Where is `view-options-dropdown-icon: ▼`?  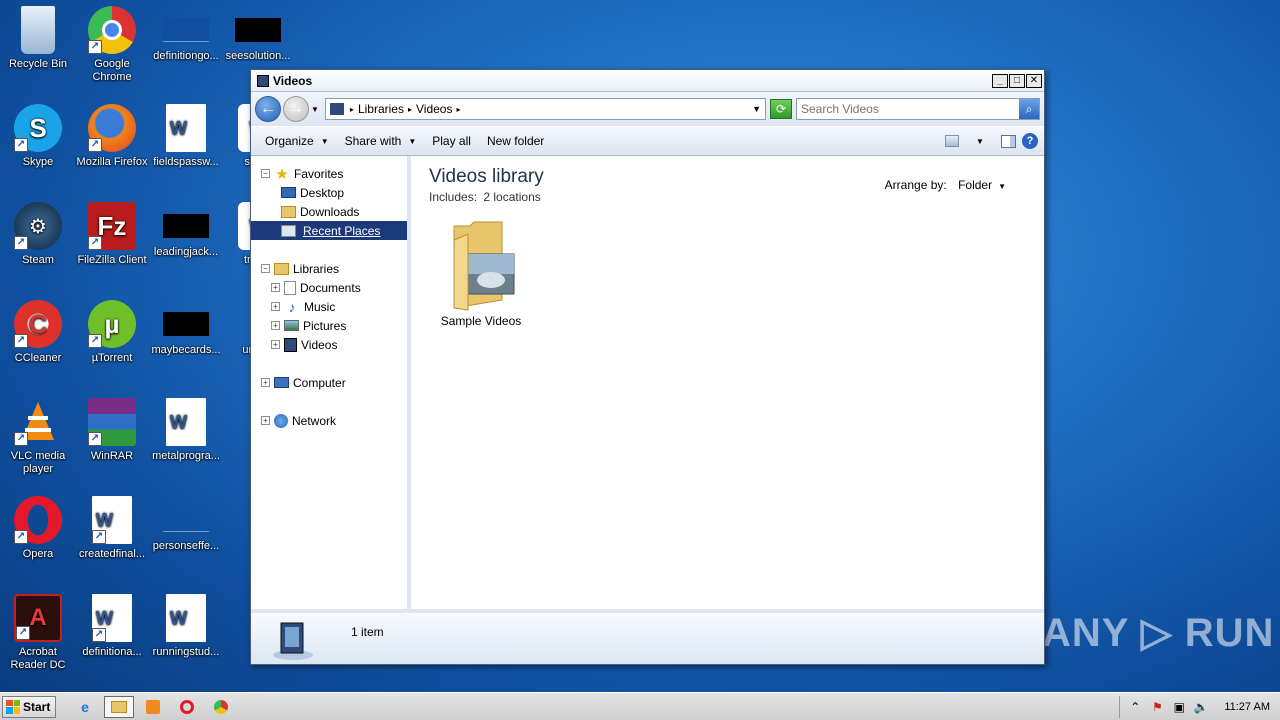
view-options-dropdown-icon: ▼ is located at coordinates (980, 141).